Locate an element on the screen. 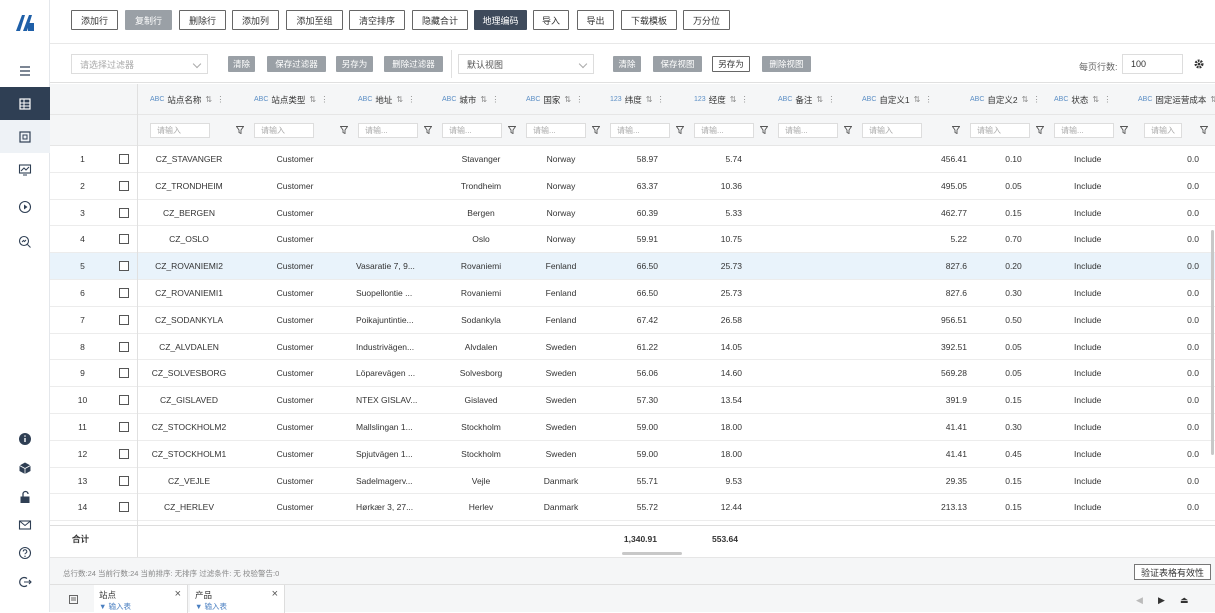 Image resolution: width=1215 pixels, height=613 pixels. column-header: ABC 地址 ⇅ ⋮ is located at coordinates (400, 99).